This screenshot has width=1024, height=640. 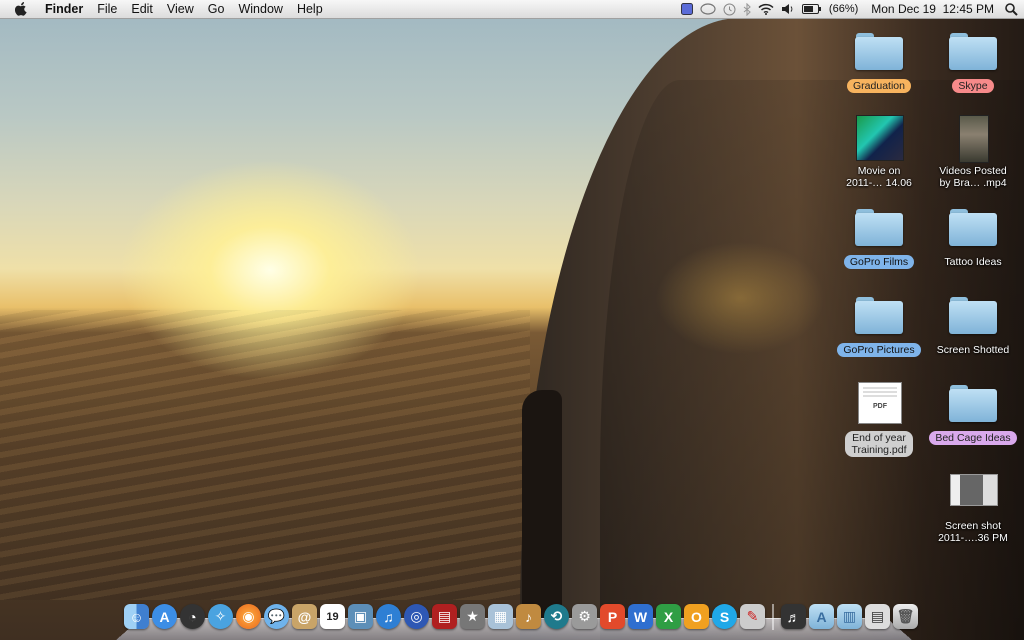 I want to click on menu-file: File, so click(x=107, y=9).